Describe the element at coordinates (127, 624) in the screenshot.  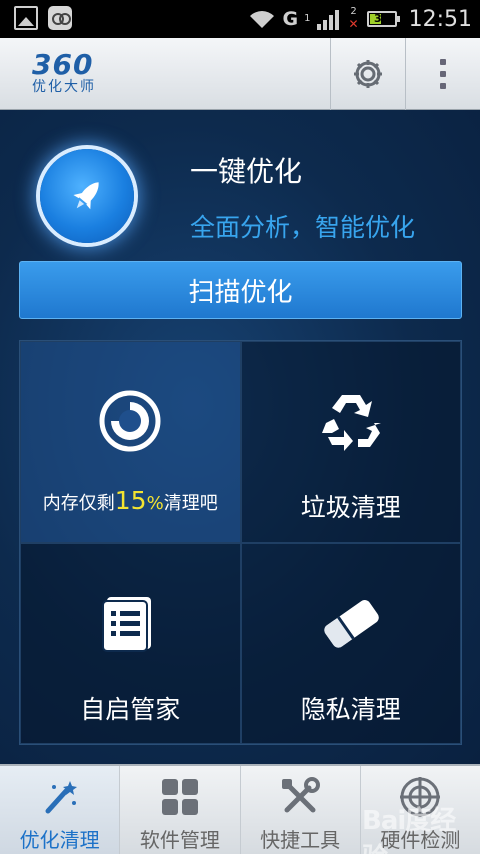
I see `list-document-icon` at that location.